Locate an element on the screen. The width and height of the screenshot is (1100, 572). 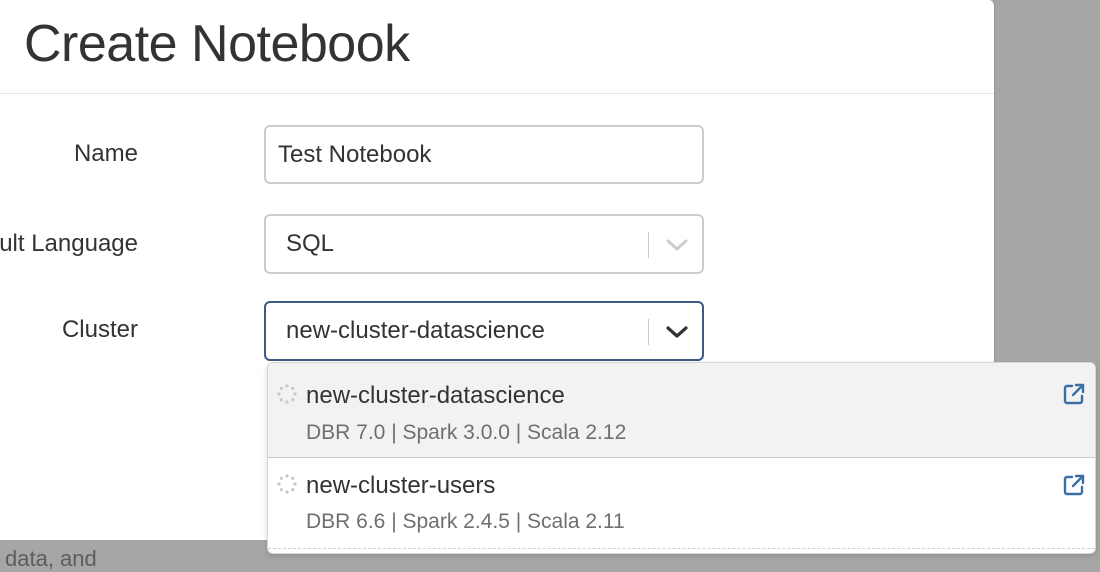
cluster-select: new-cluster-datascience is located at coordinates (484, 331).